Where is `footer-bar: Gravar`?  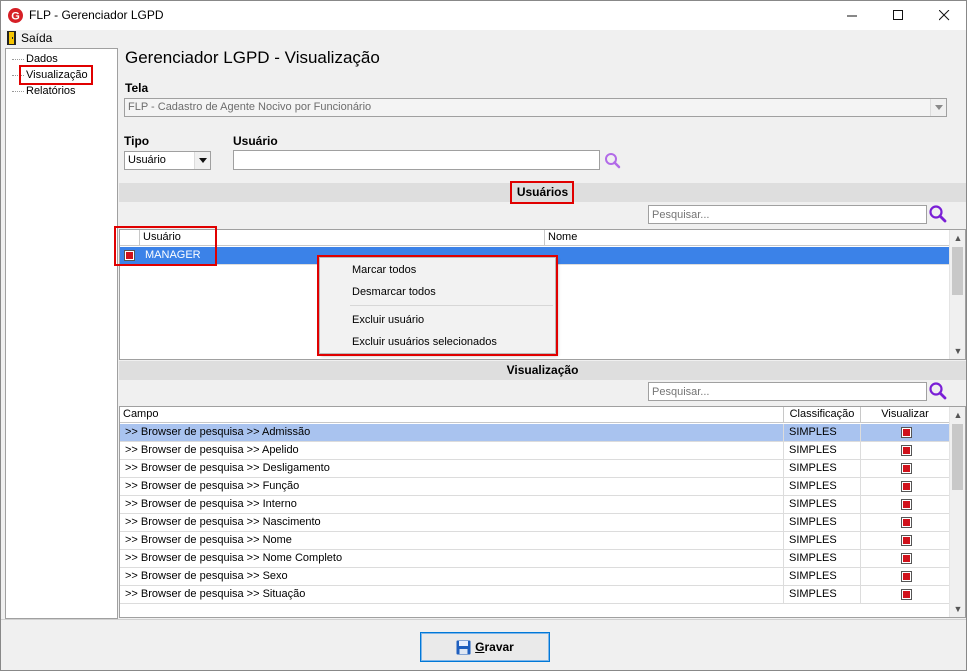 footer-bar: Gravar is located at coordinates (483, 644).